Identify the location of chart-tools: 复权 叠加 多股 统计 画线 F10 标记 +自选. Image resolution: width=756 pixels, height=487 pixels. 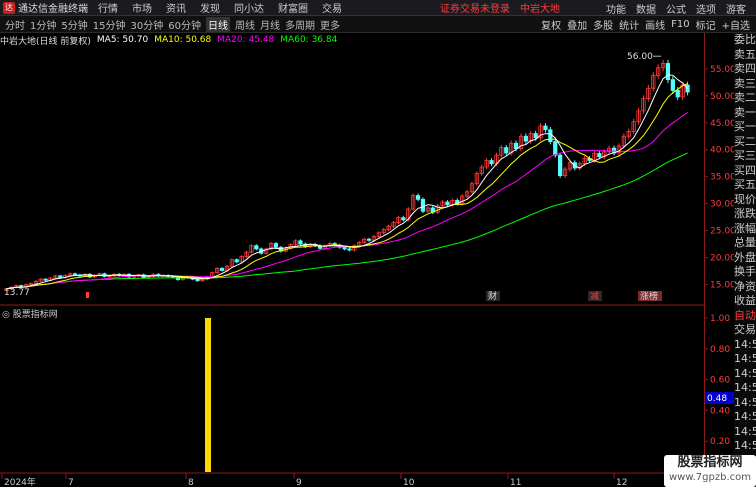
(648, 24).